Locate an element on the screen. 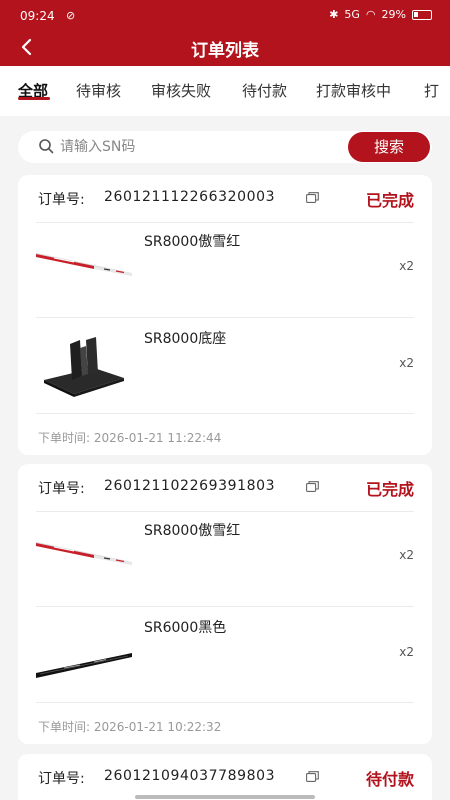 The width and height of the screenshot is (450, 800). order-header: 订单号: 260121112266320003 已完成 is located at coordinates (225, 199).